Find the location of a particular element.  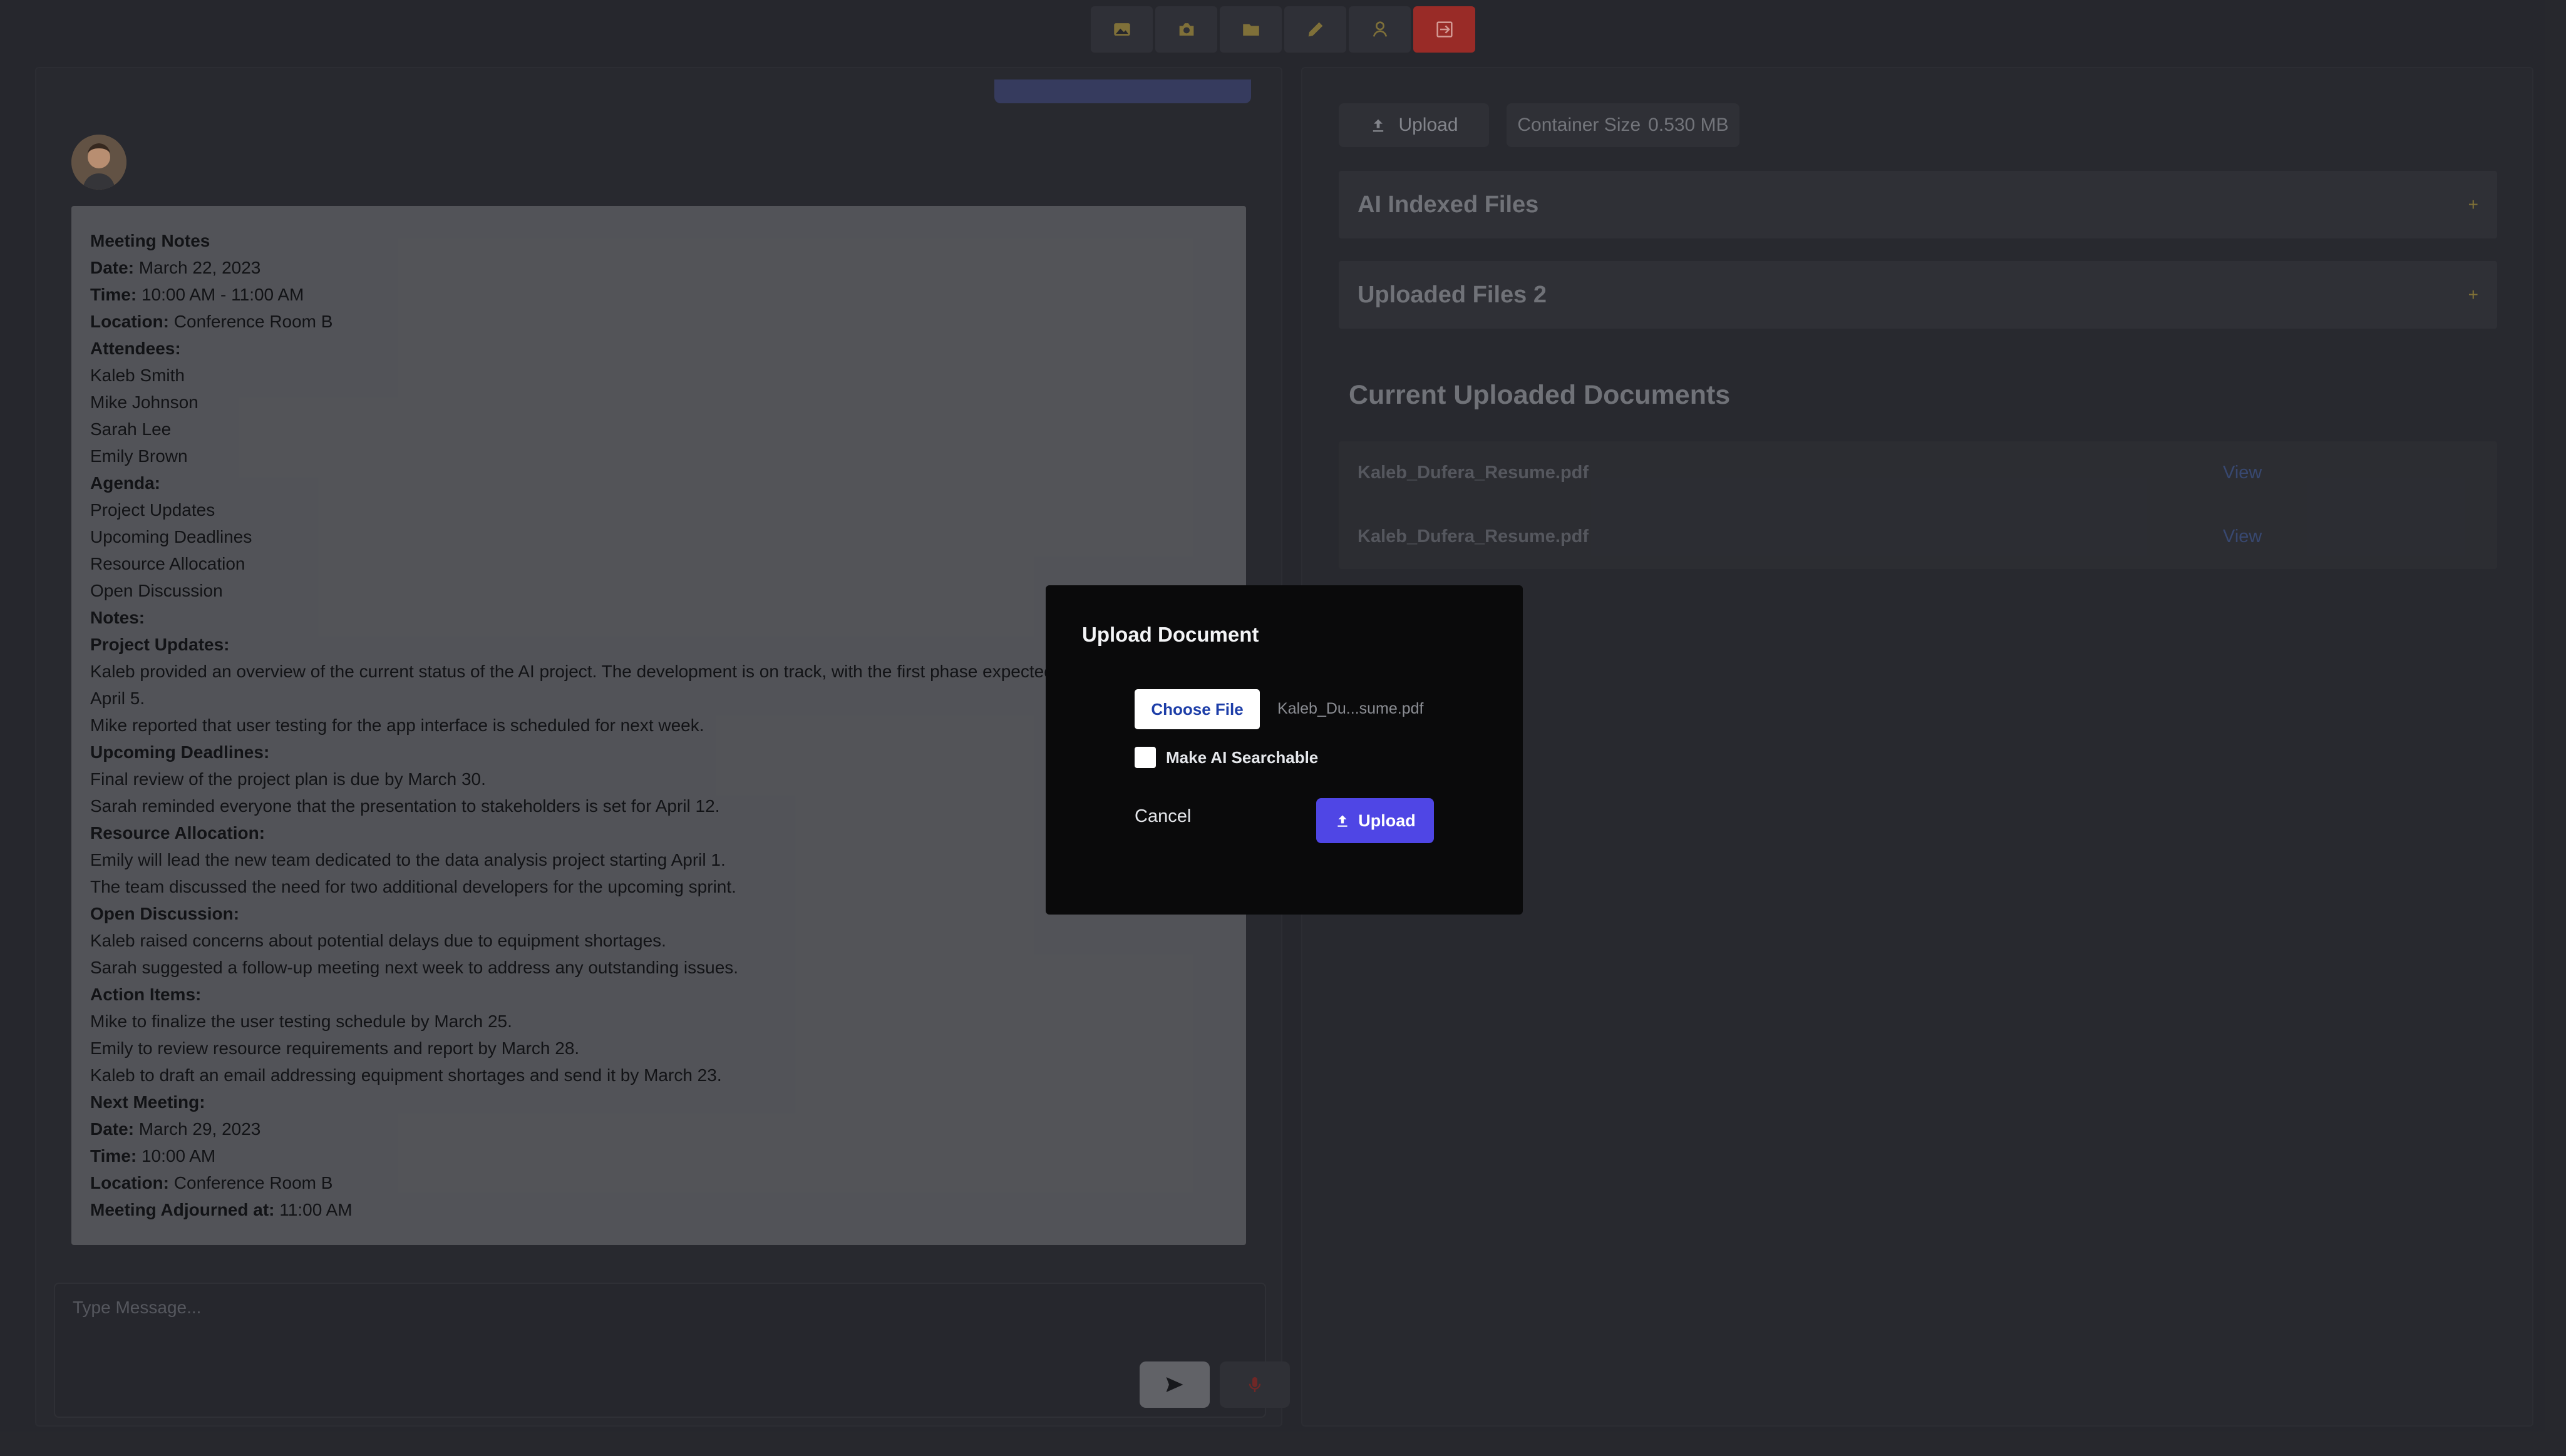

modal-title: Upload Document is located at coordinates (1170, 635).